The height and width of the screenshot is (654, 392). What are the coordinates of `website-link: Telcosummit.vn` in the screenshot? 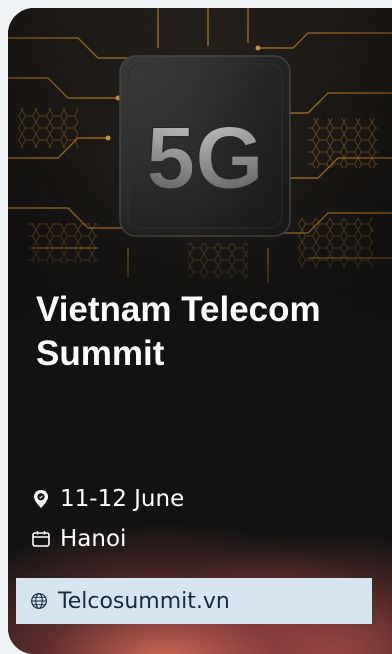 It's located at (194, 601).